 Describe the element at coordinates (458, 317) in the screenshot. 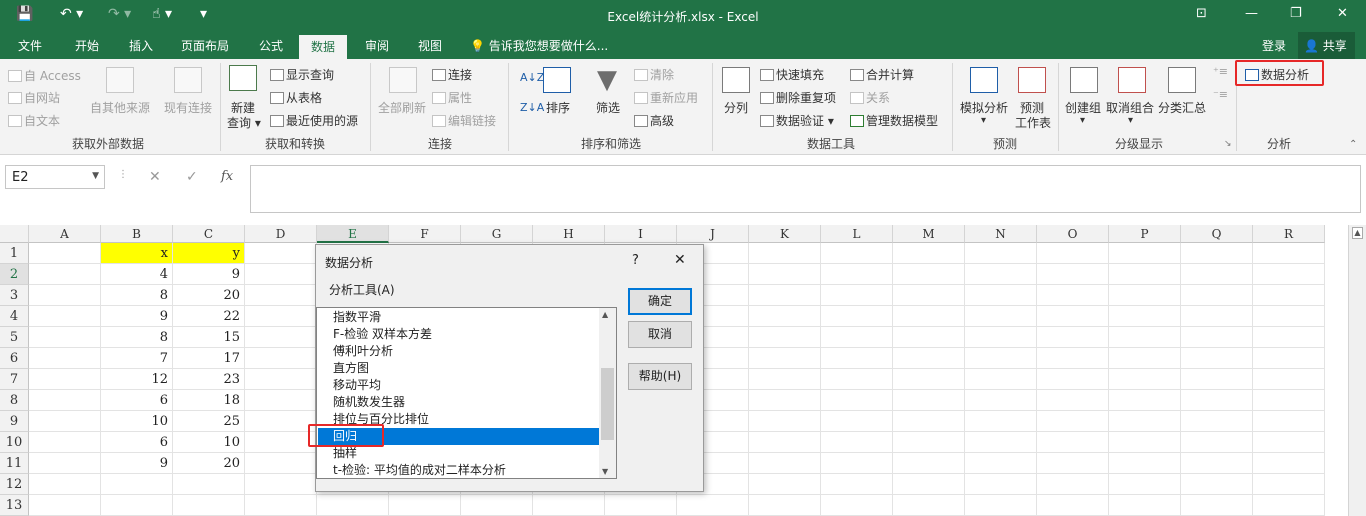

I see `list-item: 指数平滑` at that location.